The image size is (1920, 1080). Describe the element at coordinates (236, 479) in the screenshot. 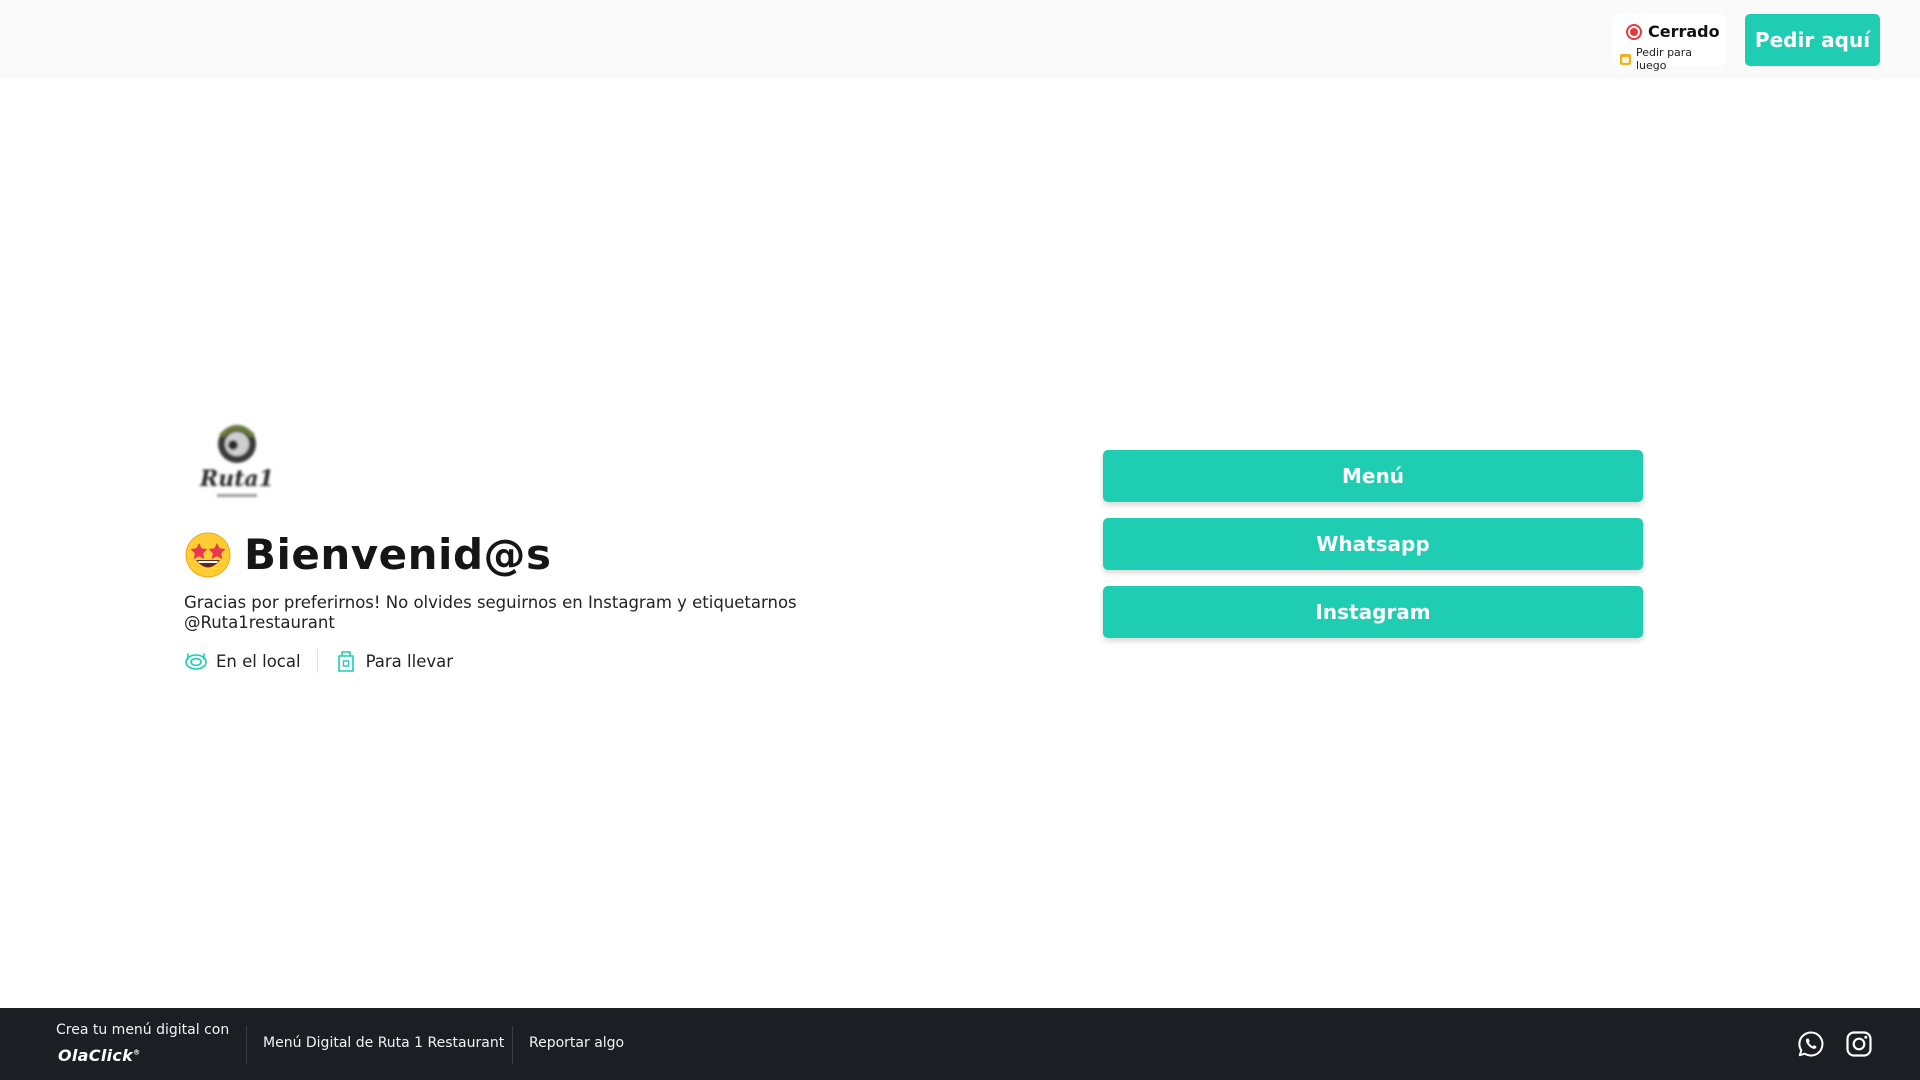

I see `svg-text: Ruta1` at that location.